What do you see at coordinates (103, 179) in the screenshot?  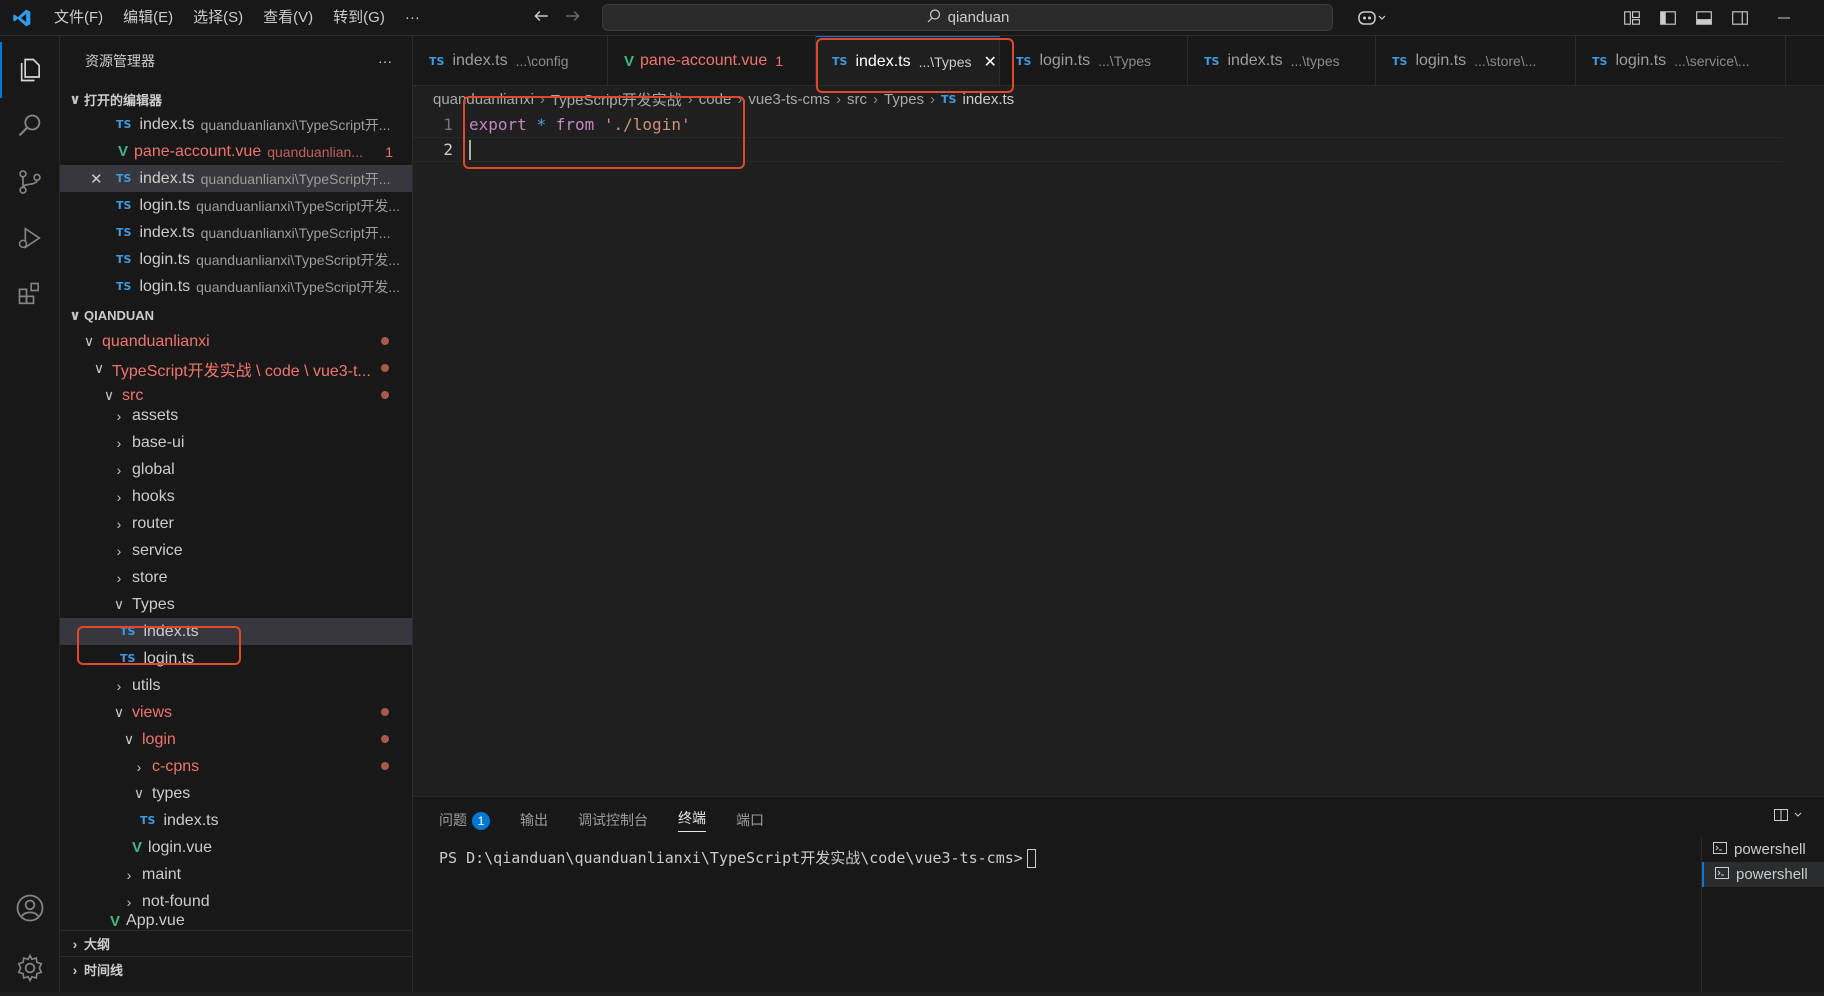 I see `close-icon: ✕` at bounding box center [103, 179].